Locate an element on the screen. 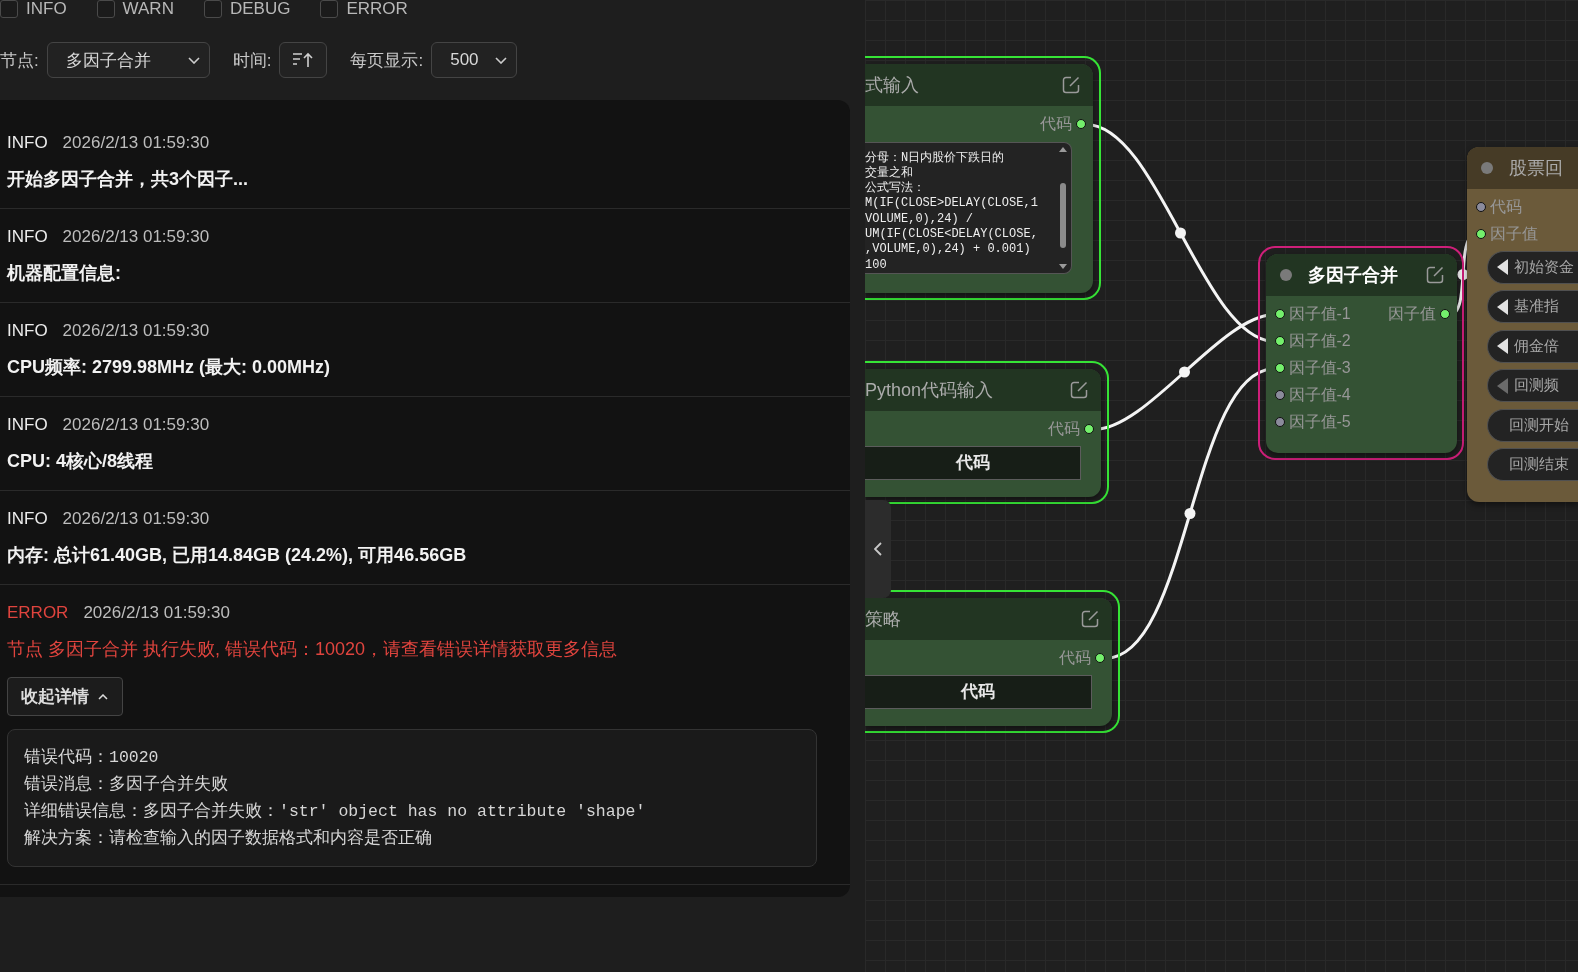  scroll-up-arrow-icon is located at coordinates (1063, 149).